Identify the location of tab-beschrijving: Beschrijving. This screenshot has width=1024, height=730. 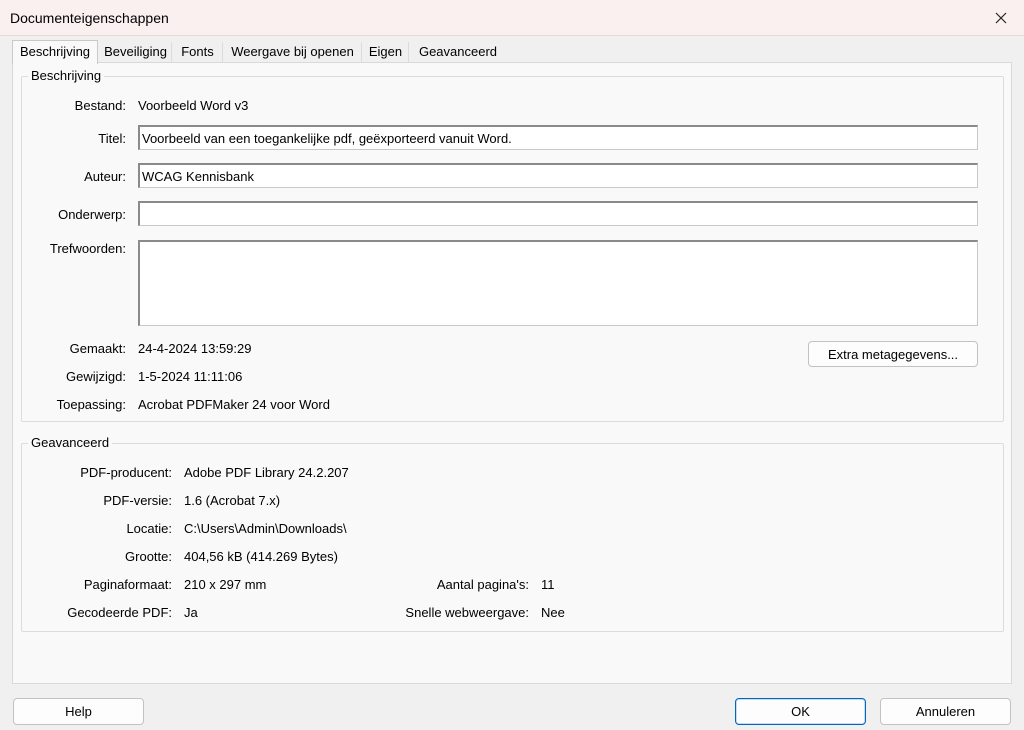
(55, 52).